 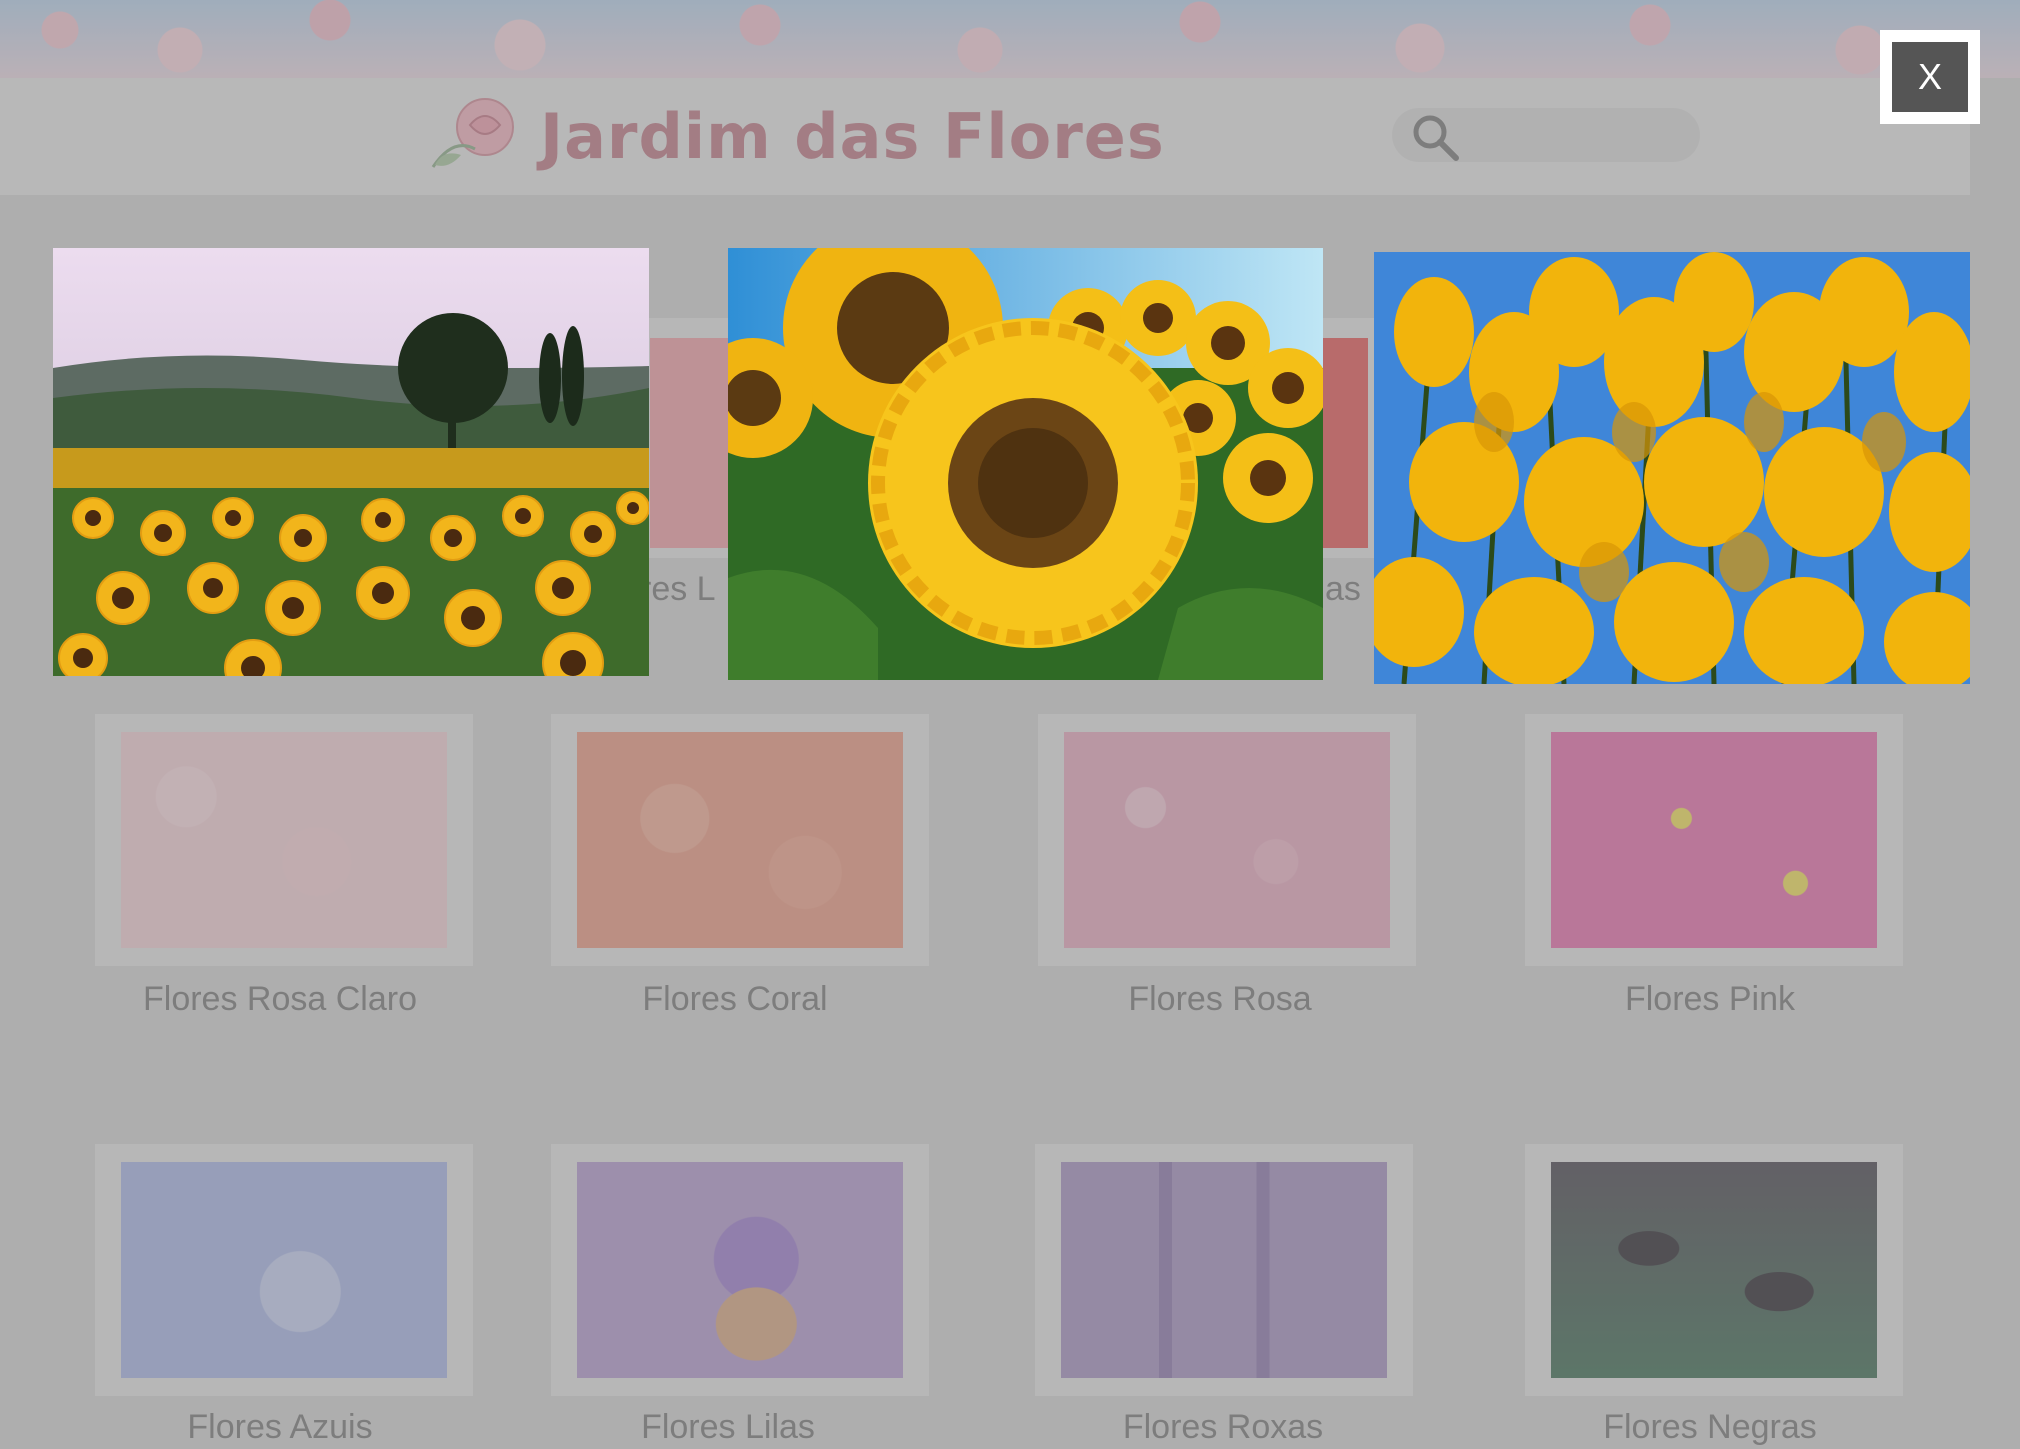 I want to click on close-button-label: X, so click(x=1930, y=77).